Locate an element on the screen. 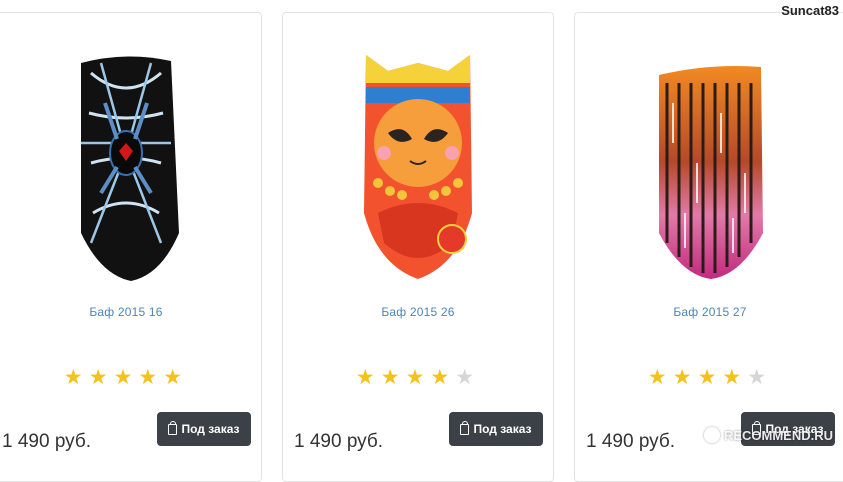  cartoon-mask-image is located at coordinates (418, 167).